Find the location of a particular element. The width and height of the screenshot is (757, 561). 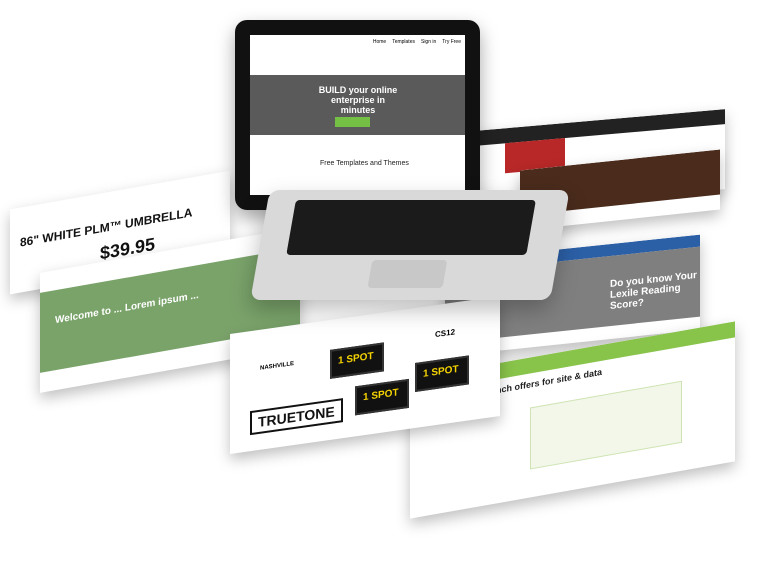

laptop-cta-button is located at coordinates (352, 122).